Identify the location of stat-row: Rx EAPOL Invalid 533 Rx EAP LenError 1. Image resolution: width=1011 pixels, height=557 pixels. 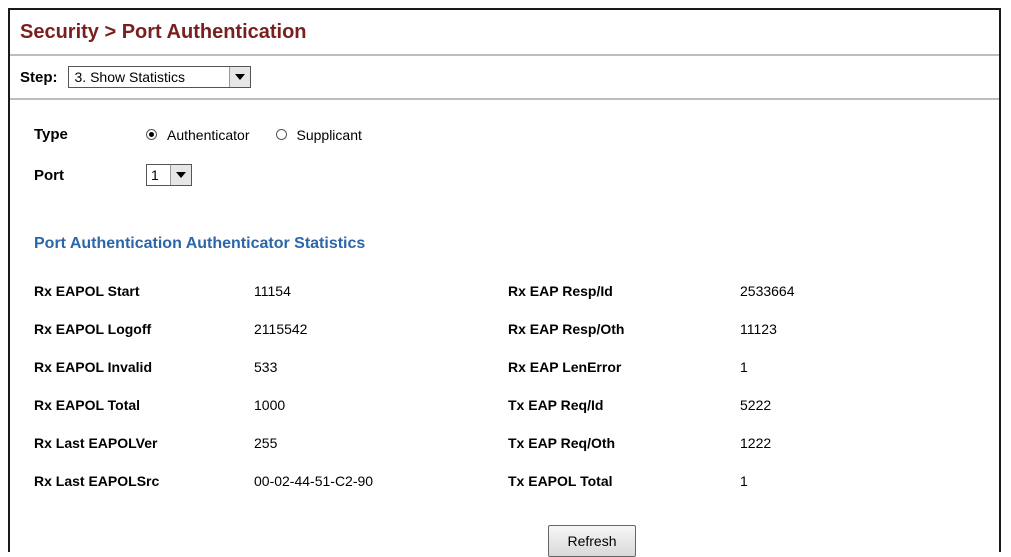
(514, 367).